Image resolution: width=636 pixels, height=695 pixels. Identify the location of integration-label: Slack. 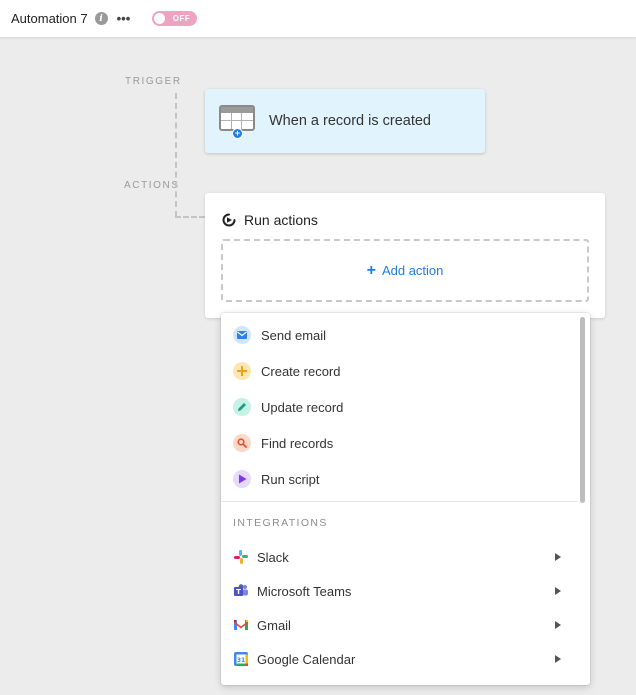
(273, 557).